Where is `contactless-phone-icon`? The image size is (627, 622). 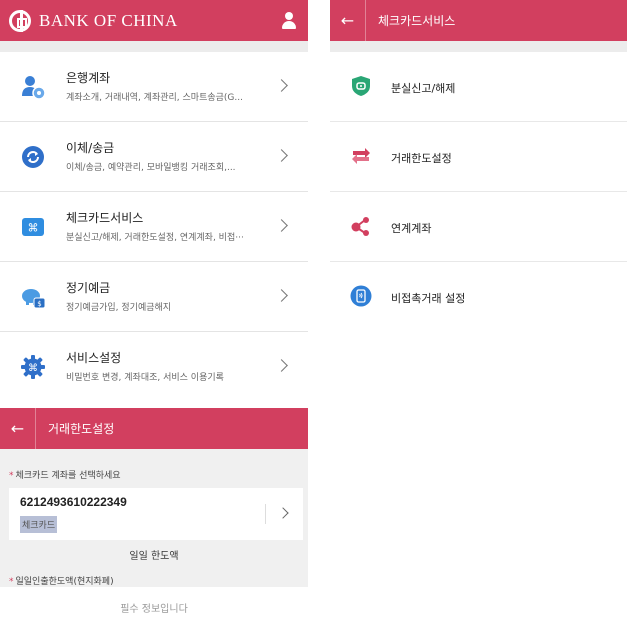 contactless-phone-icon is located at coordinates (361, 296).